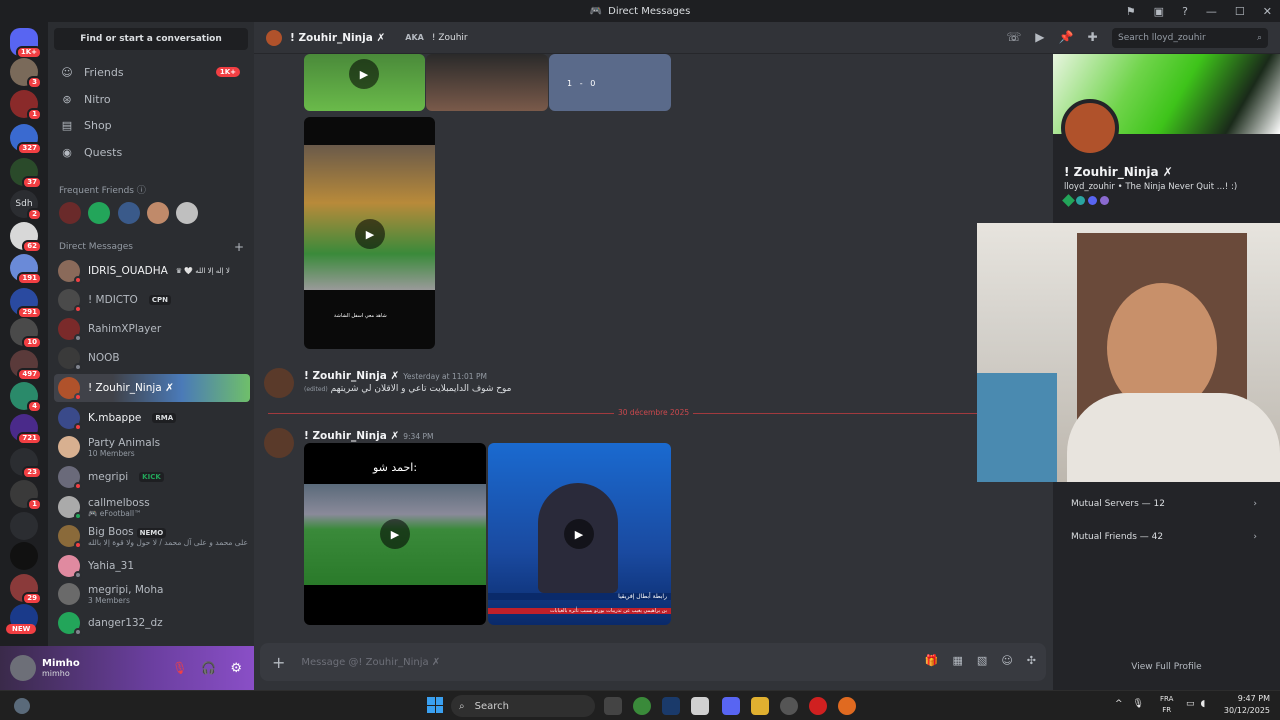 The height and width of the screenshot is (720, 1280). I want to click on nav-friends: ☺ Friends 1K+, so click(151, 72).